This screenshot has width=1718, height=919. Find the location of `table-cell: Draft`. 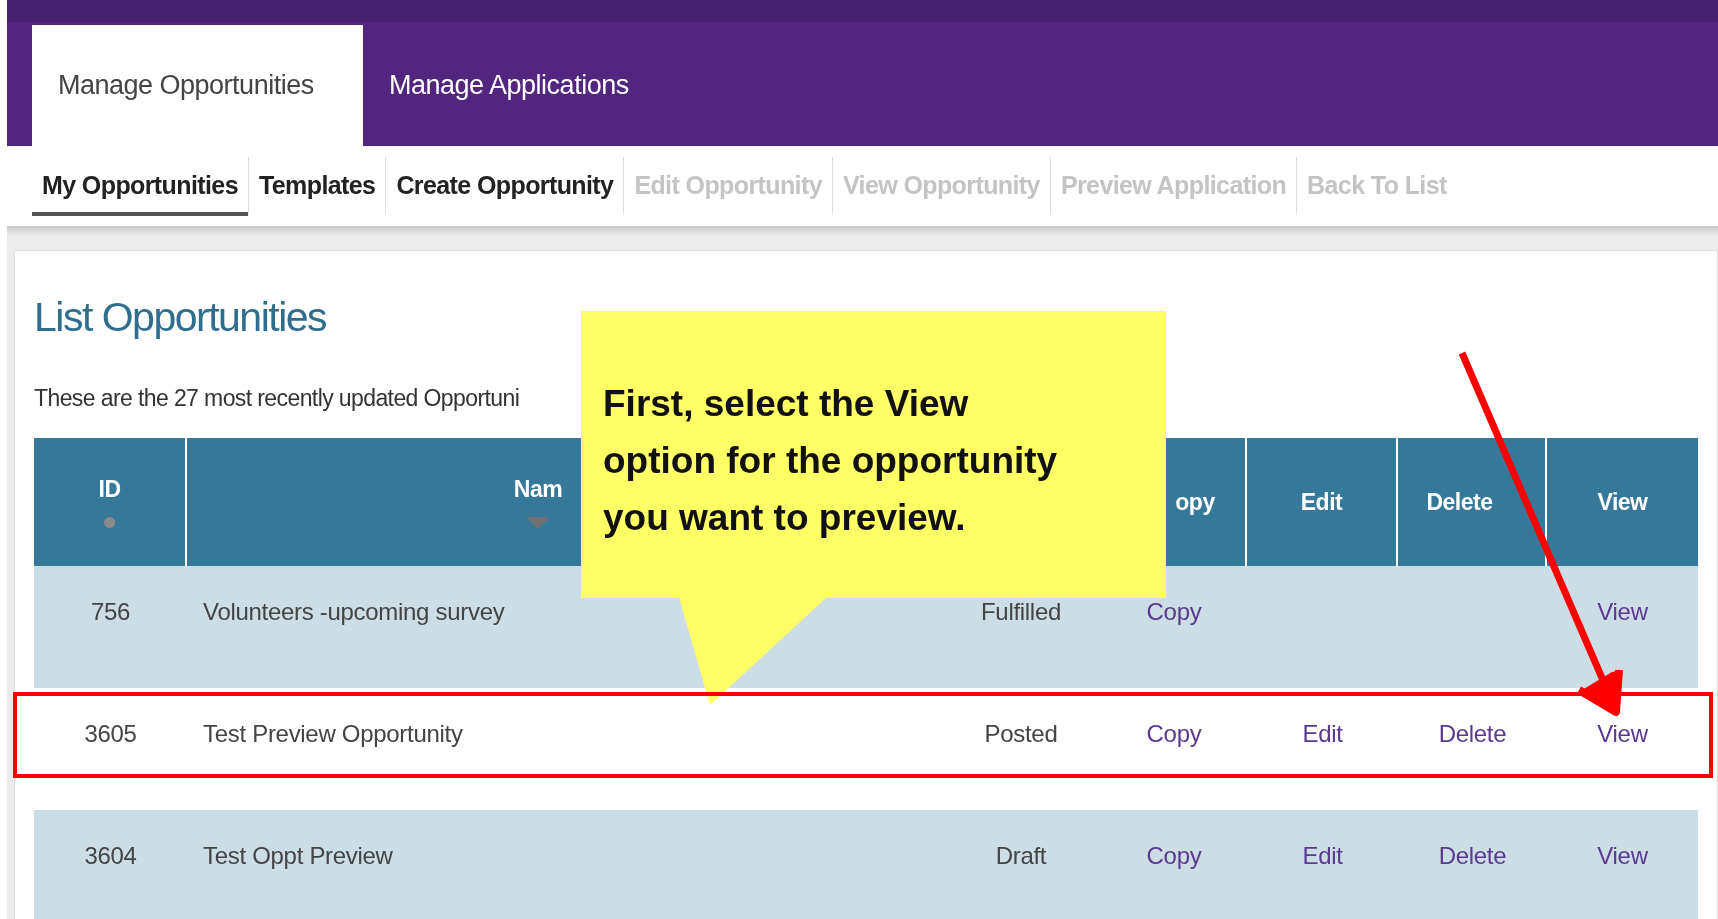

table-cell: Draft is located at coordinates (1021, 856).